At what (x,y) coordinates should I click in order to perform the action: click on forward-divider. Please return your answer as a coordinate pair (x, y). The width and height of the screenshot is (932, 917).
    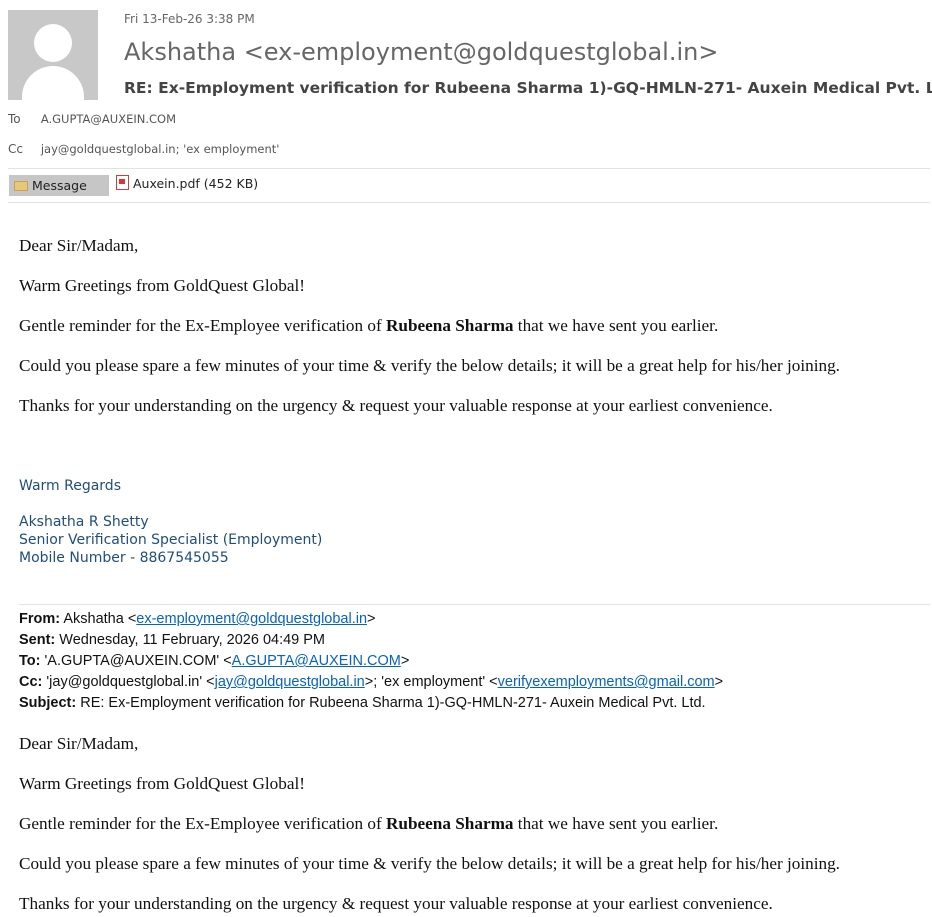
    Looking at the image, I should click on (474, 604).